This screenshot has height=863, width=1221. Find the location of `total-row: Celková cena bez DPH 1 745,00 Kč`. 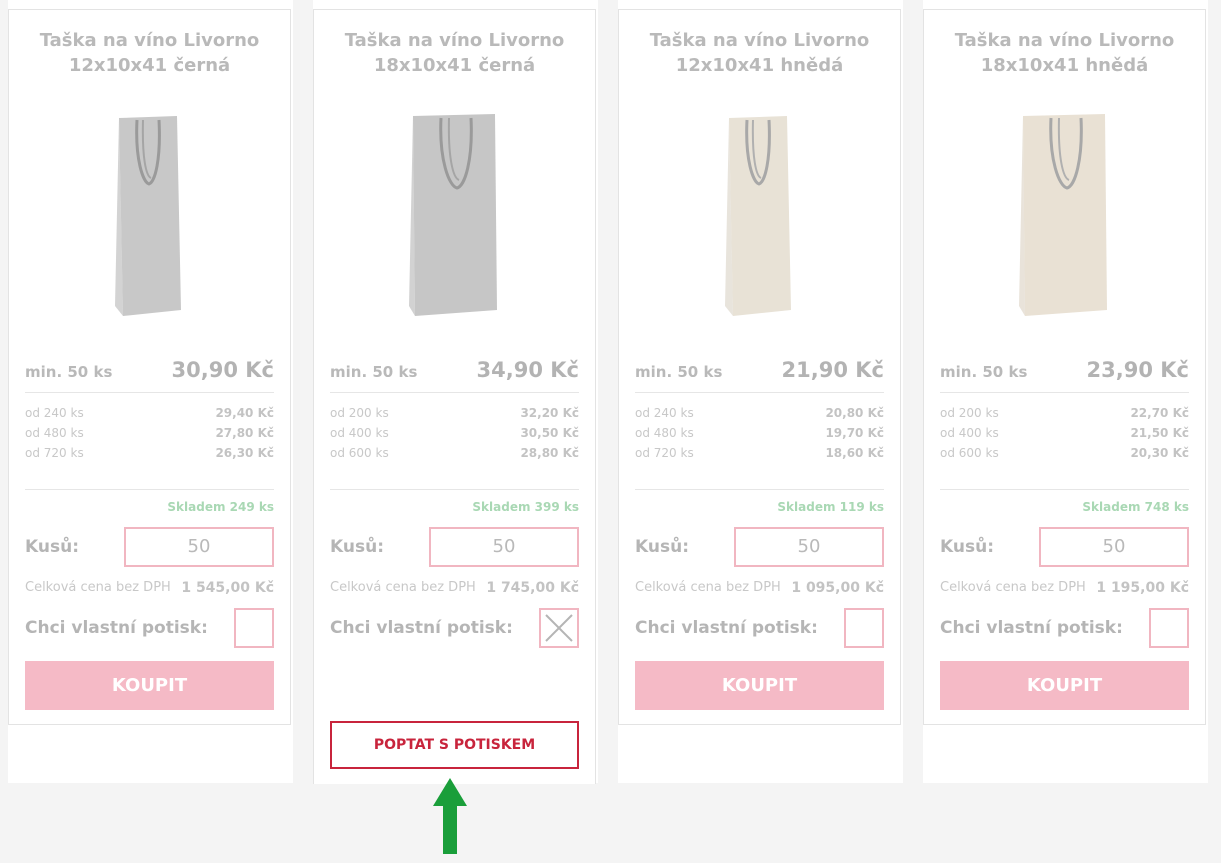

total-row: Celková cena bez DPH 1 745,00 Kč is located at coordinates (454, 588).